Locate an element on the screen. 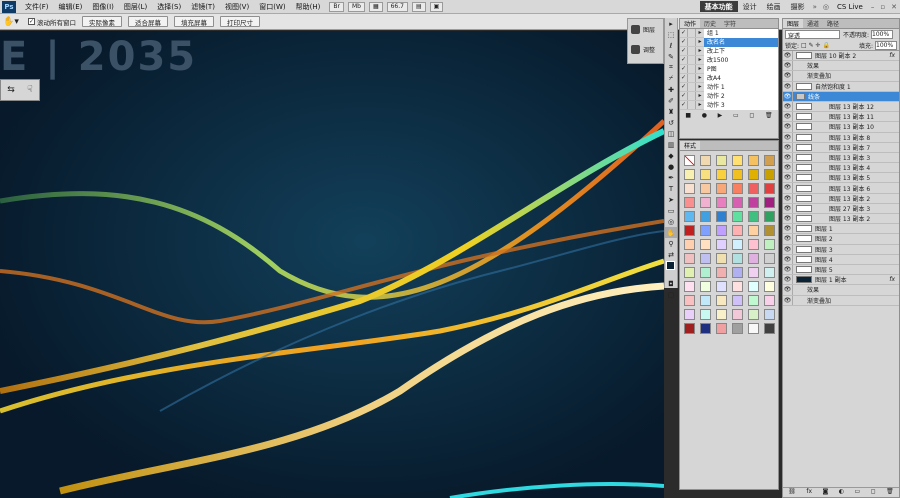 The width and height of the screenshot is (900, 498). layer-row: 👁 图层 2 is located at coordinates (841, 239).